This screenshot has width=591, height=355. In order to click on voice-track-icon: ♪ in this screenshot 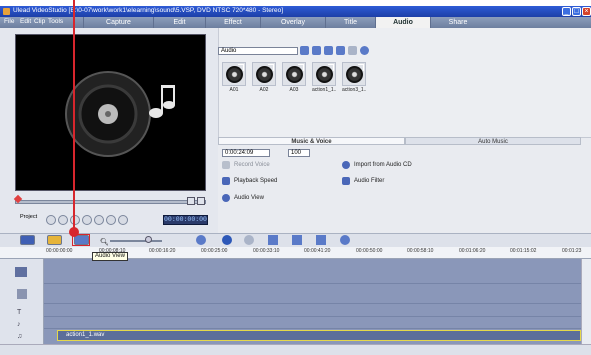, I will do `click(19, 324)`.